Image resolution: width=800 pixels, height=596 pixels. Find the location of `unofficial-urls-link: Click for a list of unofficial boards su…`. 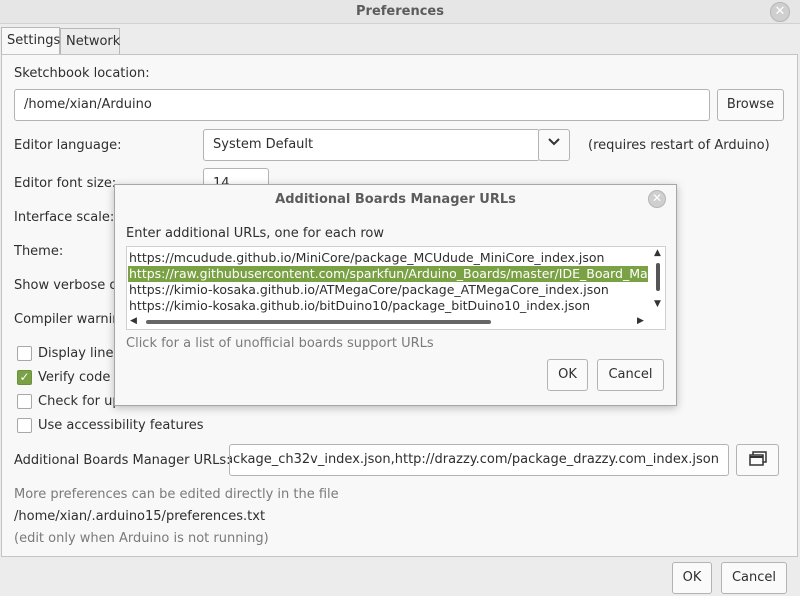

unofficial-urls-link: Click for a list of unofficial boards su… is located at coordinates (280, 343).